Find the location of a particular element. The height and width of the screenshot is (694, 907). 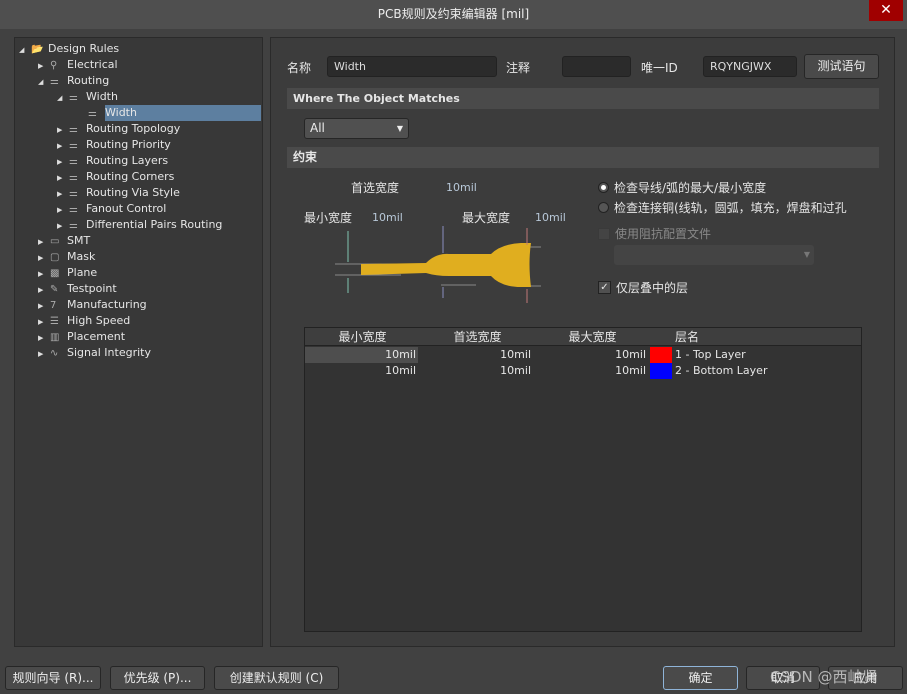

tree-item-label: Electrical is located at coordinates (92, 64).